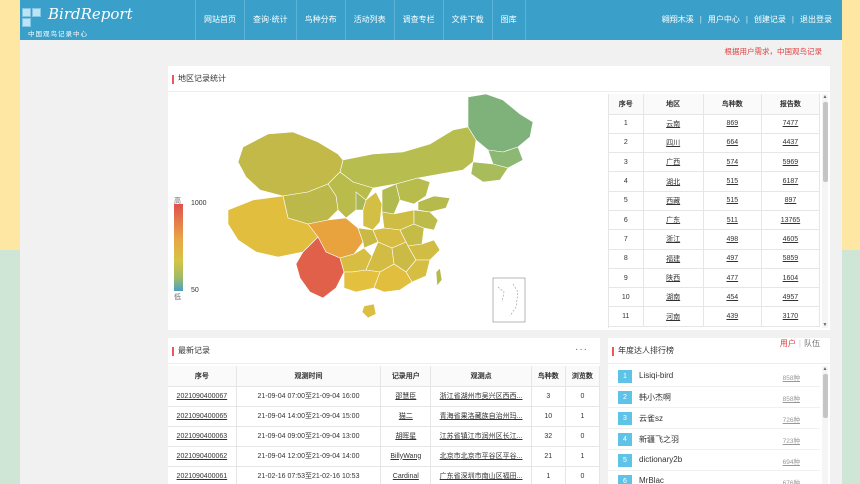 This screenshot has height=484, width=860. What do you see at coordinates (673, 104) in the screenshot?
I see `col-header-region: 地区` at bounding box center [673, 104].